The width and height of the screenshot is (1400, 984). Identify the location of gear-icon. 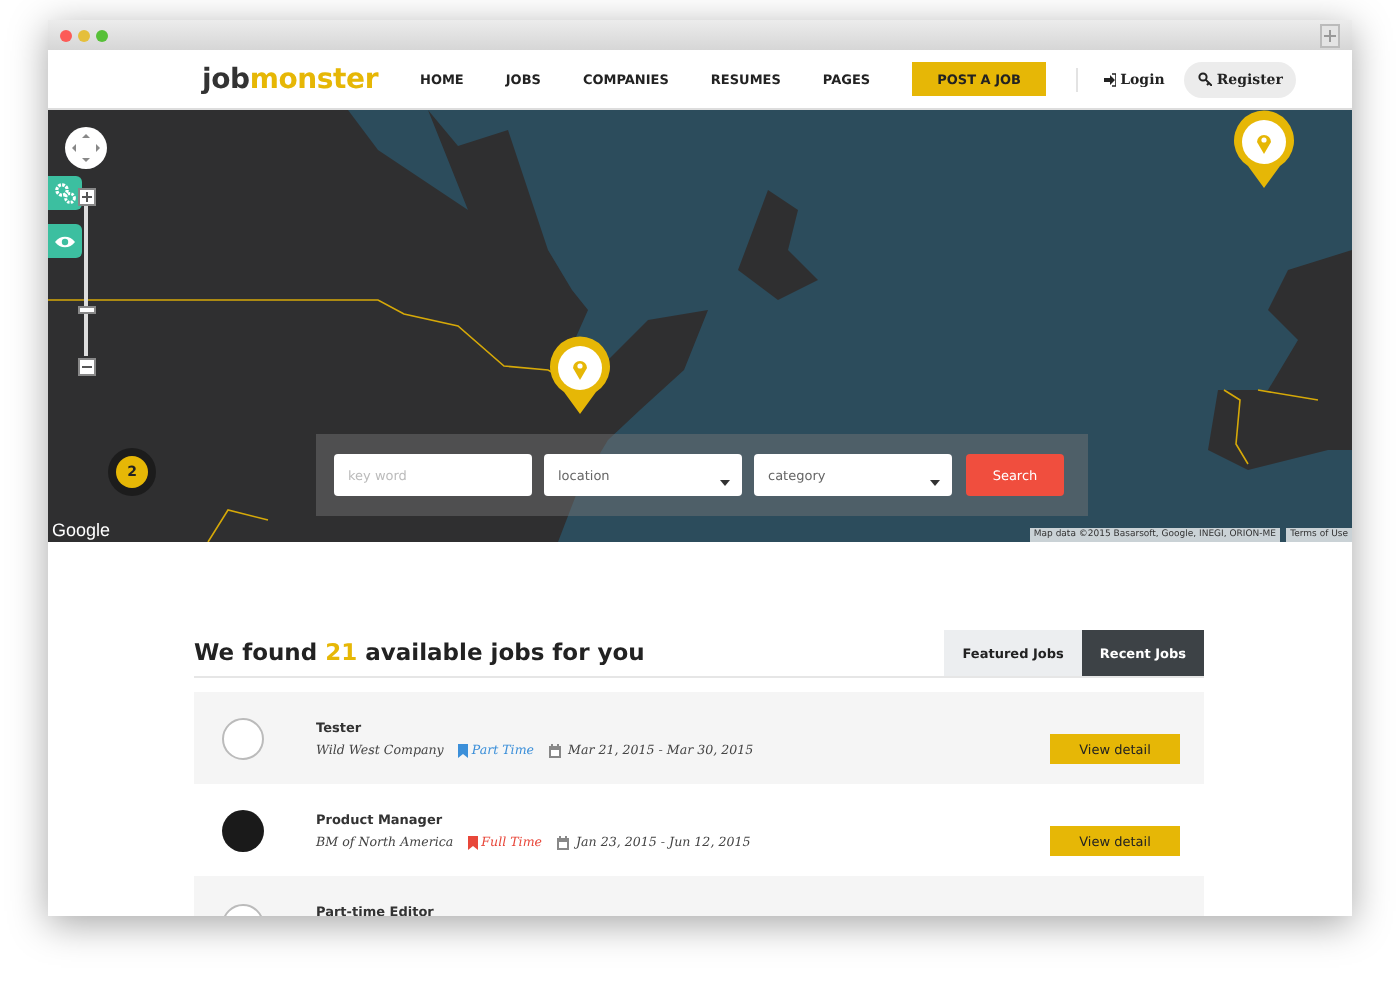
(65, 193).